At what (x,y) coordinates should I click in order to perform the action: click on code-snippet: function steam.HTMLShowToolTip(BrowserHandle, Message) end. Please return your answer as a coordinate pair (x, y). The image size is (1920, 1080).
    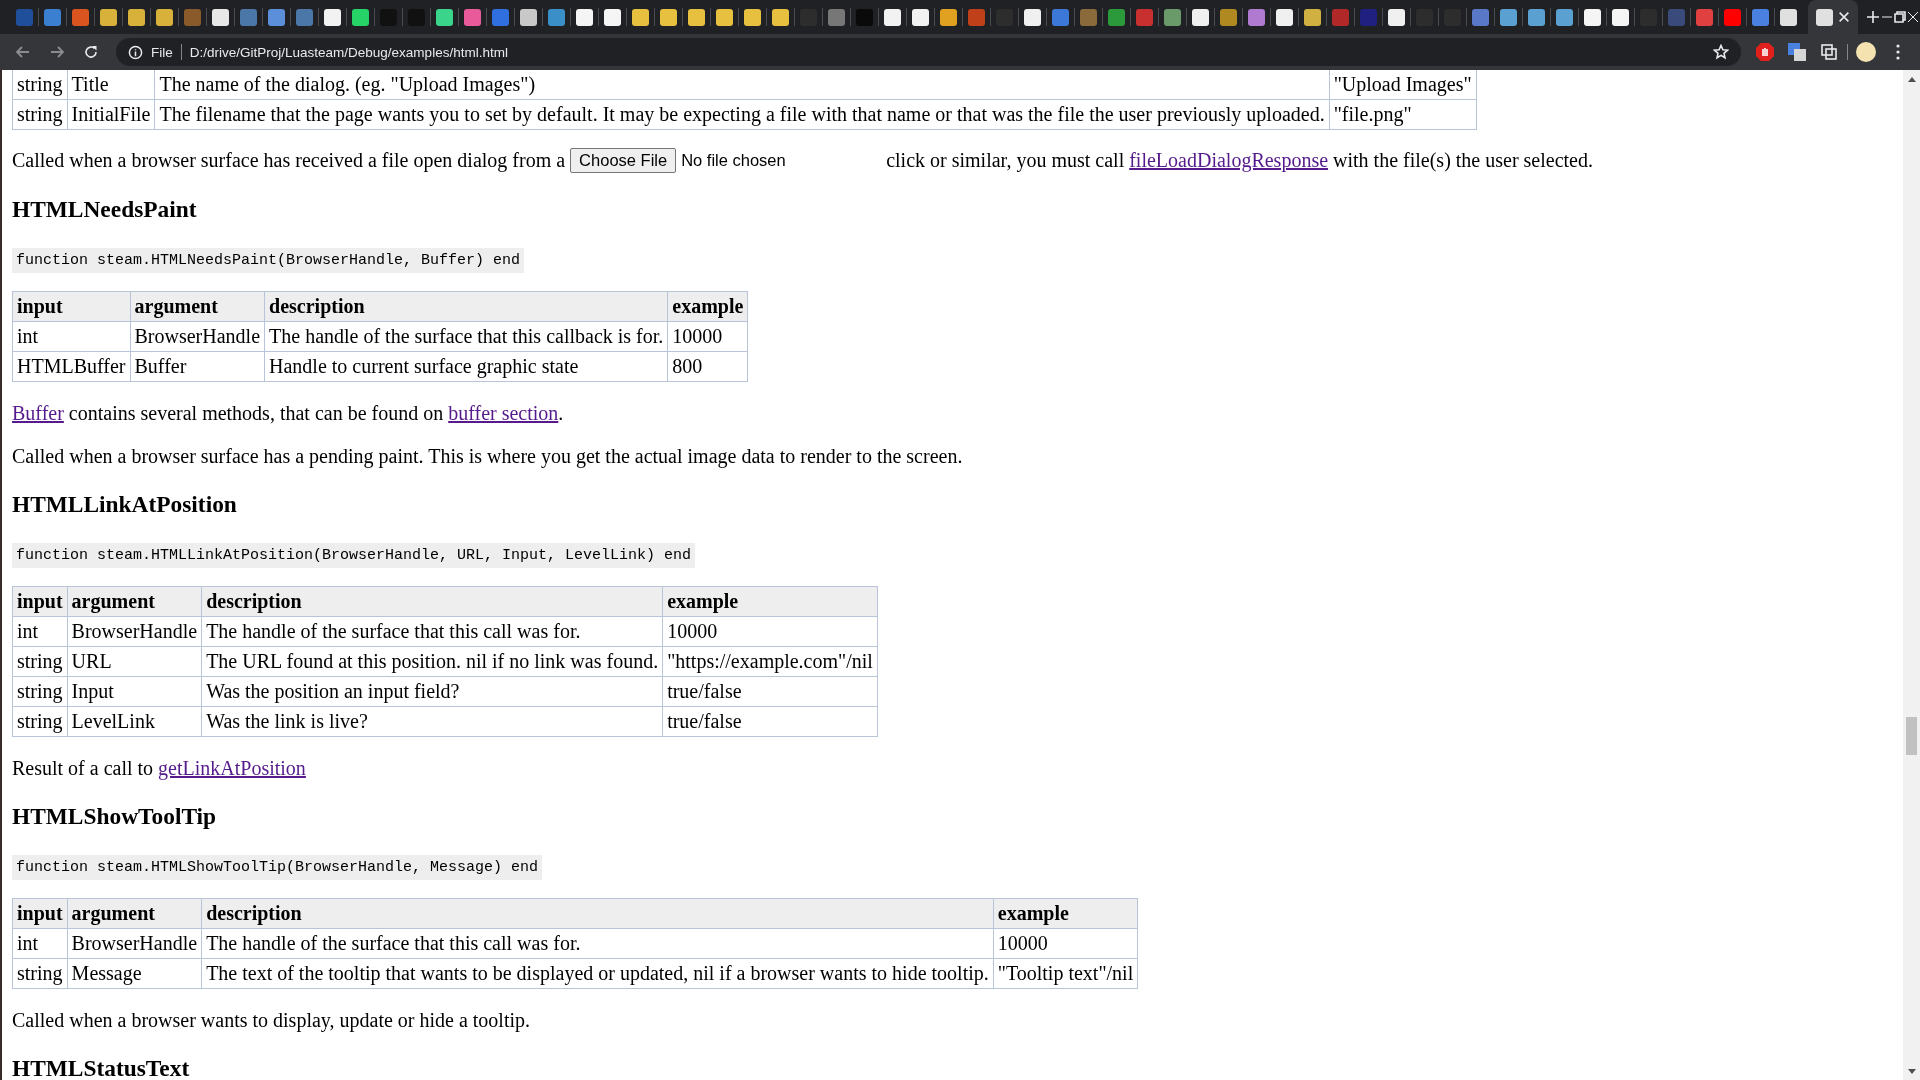
    Looking at the image, I should click on (277, 867).